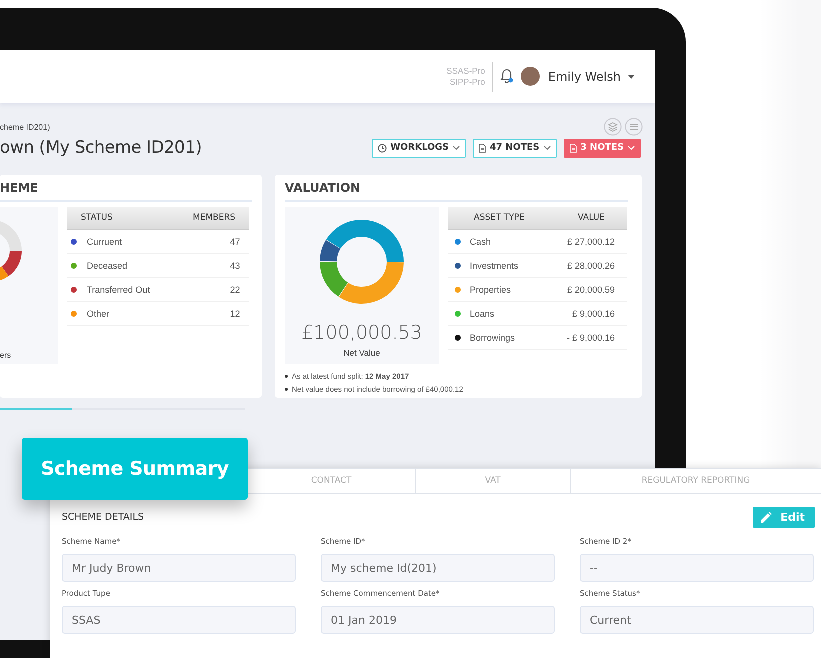 This screenshot has width=821, height=658. Describe the element at coordinates (25, 127) in the screenshot. I see `breadcrumb: cheme ID201)` at that location.